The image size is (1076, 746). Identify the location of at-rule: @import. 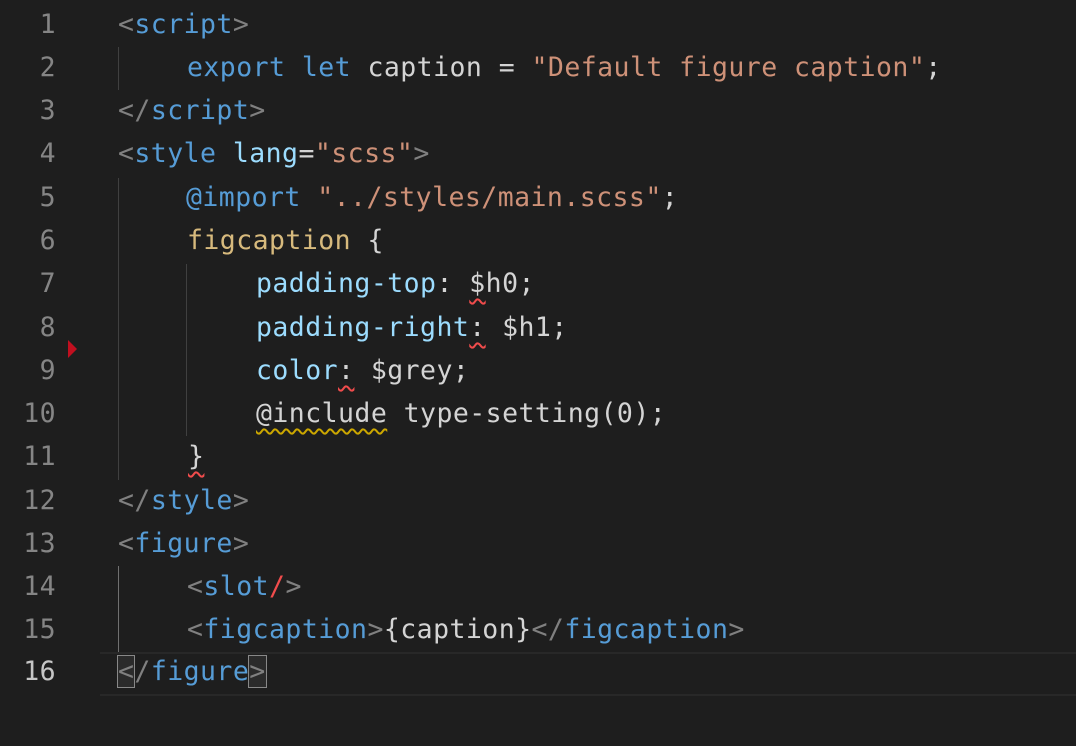
(243, 197).